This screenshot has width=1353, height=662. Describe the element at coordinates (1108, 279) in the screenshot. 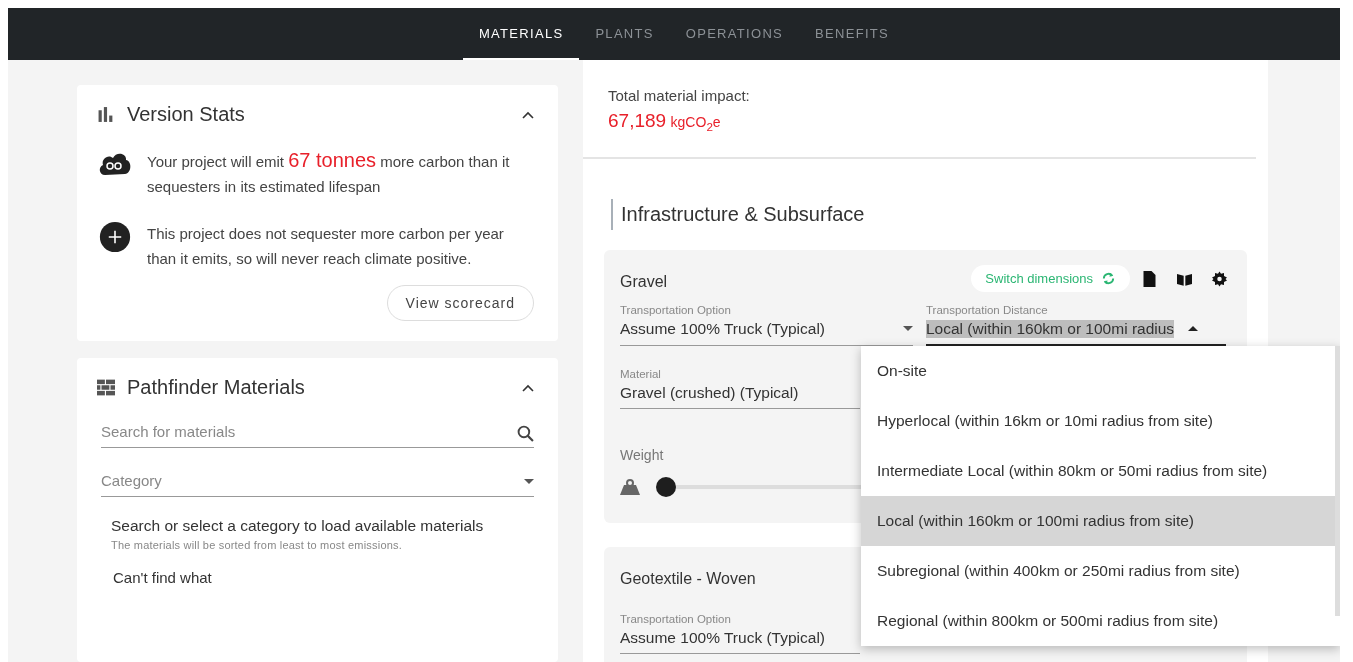

I see `refresh-icon` at that location.